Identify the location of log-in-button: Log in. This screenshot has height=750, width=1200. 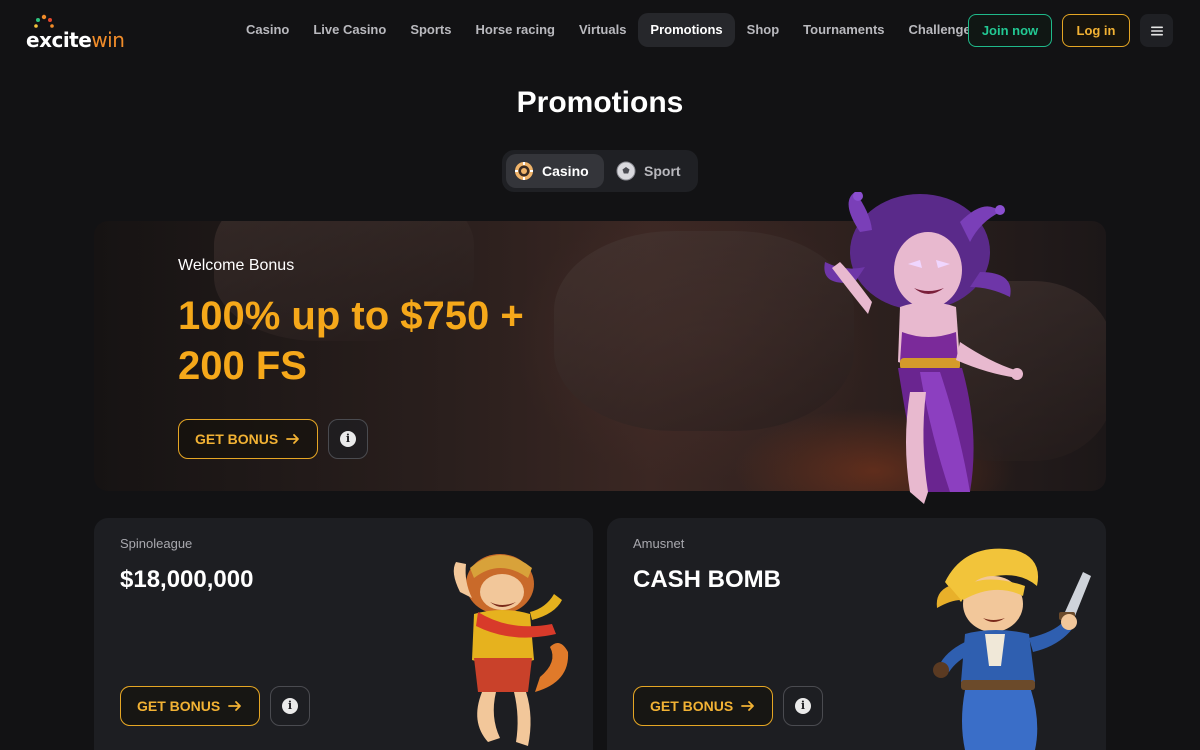
(1096, 30).